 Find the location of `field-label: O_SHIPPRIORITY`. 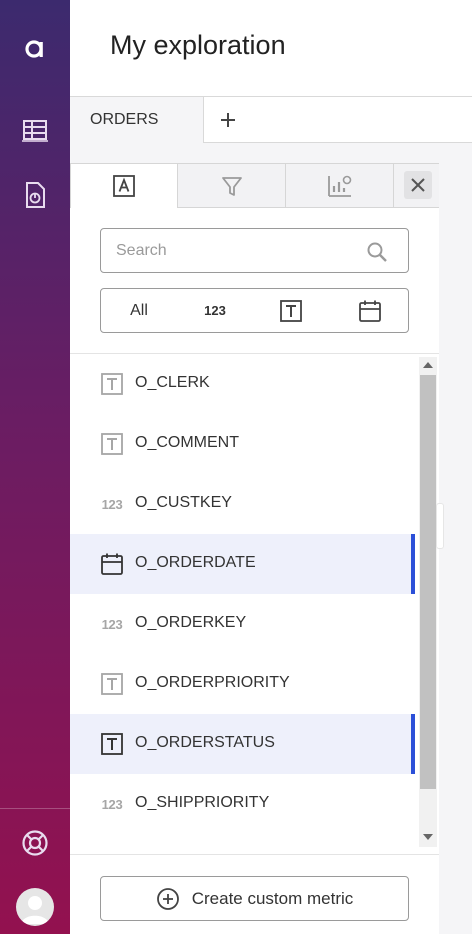

field-label: O_SHIPPRIORITY is located at coordinates (202, 802).